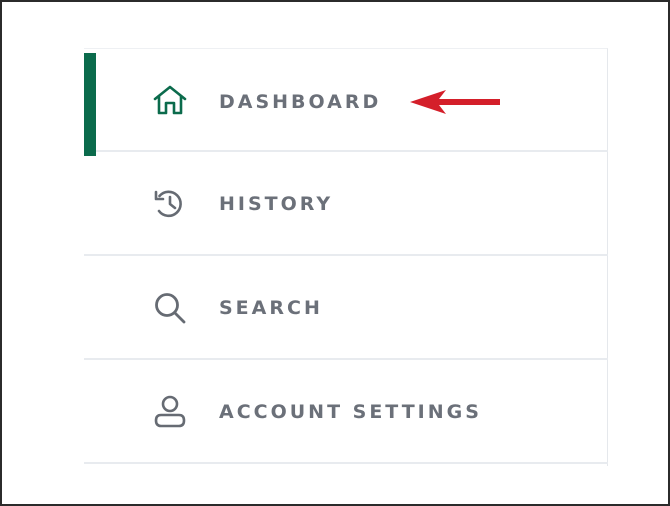 This screenshot has height=506, width=670. What do you see at coordinates (276, 204) in the screenshot?
I see `nav-item-label: HISTORY` at bounding box center [276, 204].